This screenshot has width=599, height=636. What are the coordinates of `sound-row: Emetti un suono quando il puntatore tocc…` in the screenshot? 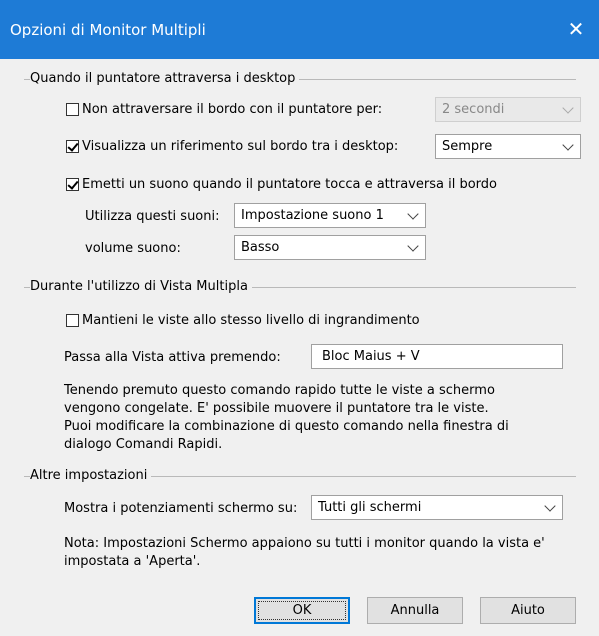 It's located at (281, 184).